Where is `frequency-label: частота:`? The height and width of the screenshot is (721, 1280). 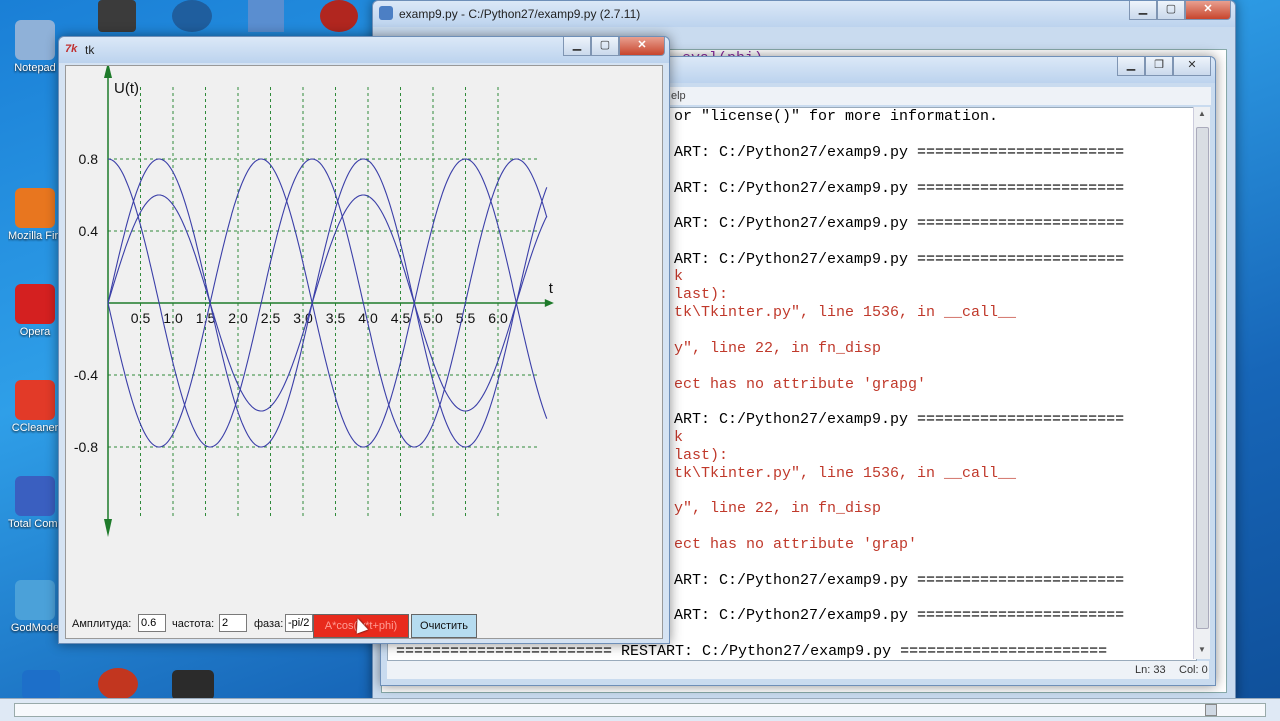
frequency-label: частота: is located at coordinates (193, 624).